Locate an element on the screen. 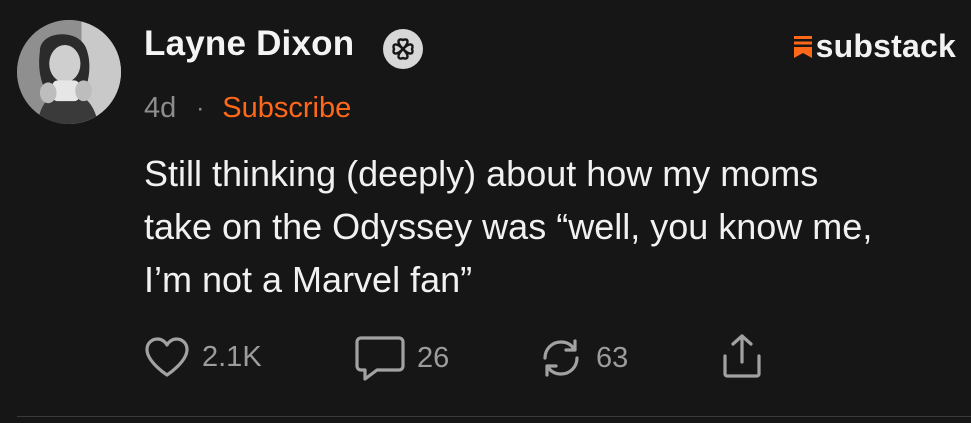 This screenshot has height=423, width=971. post-meta: 4d · Subscribe is located at coordinates (247, 108).